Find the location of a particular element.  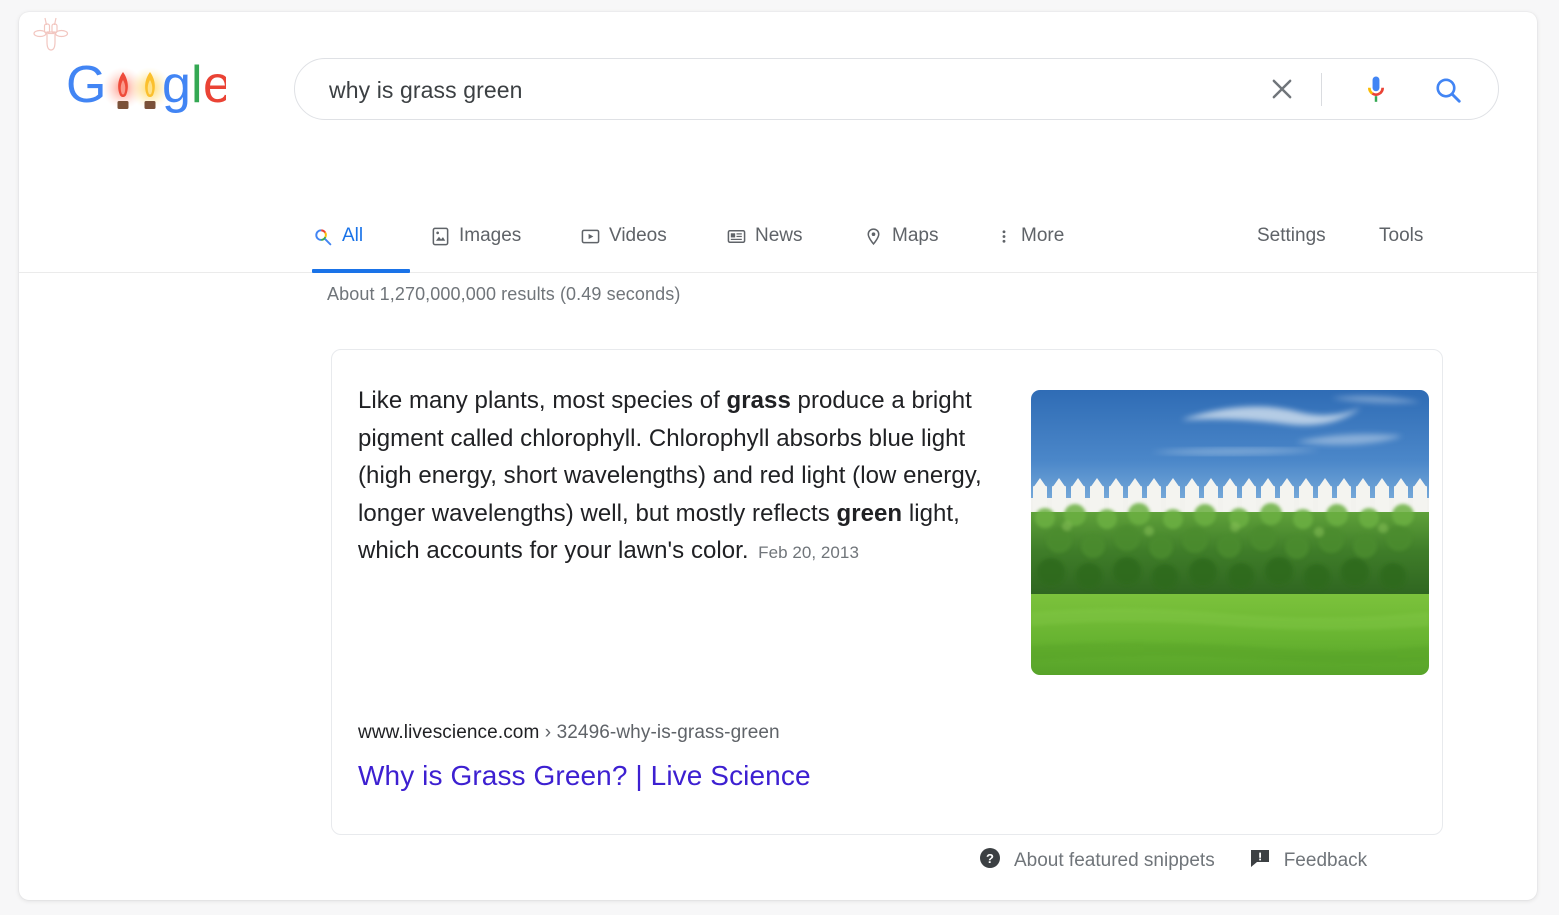

snippet-date: Feb 20, 2013 is located at coordinates (803, 553).